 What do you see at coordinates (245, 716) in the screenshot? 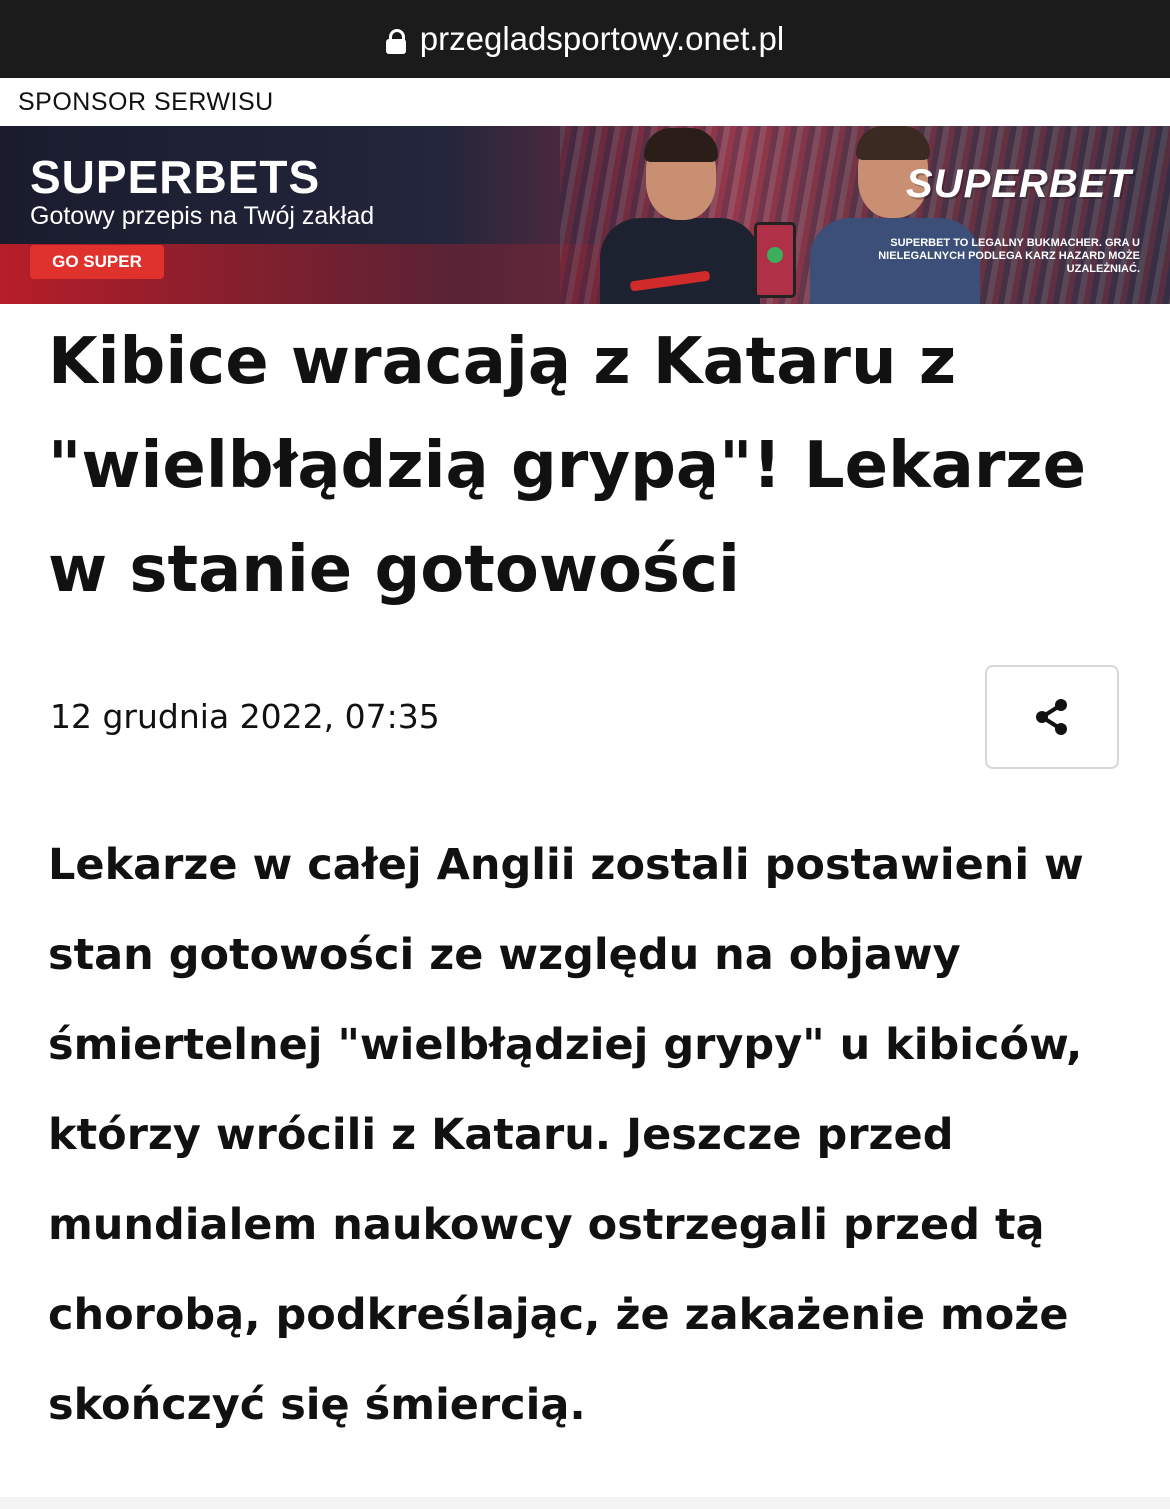
I see `publish-date: 12 grudnia 2022, 07:35` at bounding box center [245, 716].